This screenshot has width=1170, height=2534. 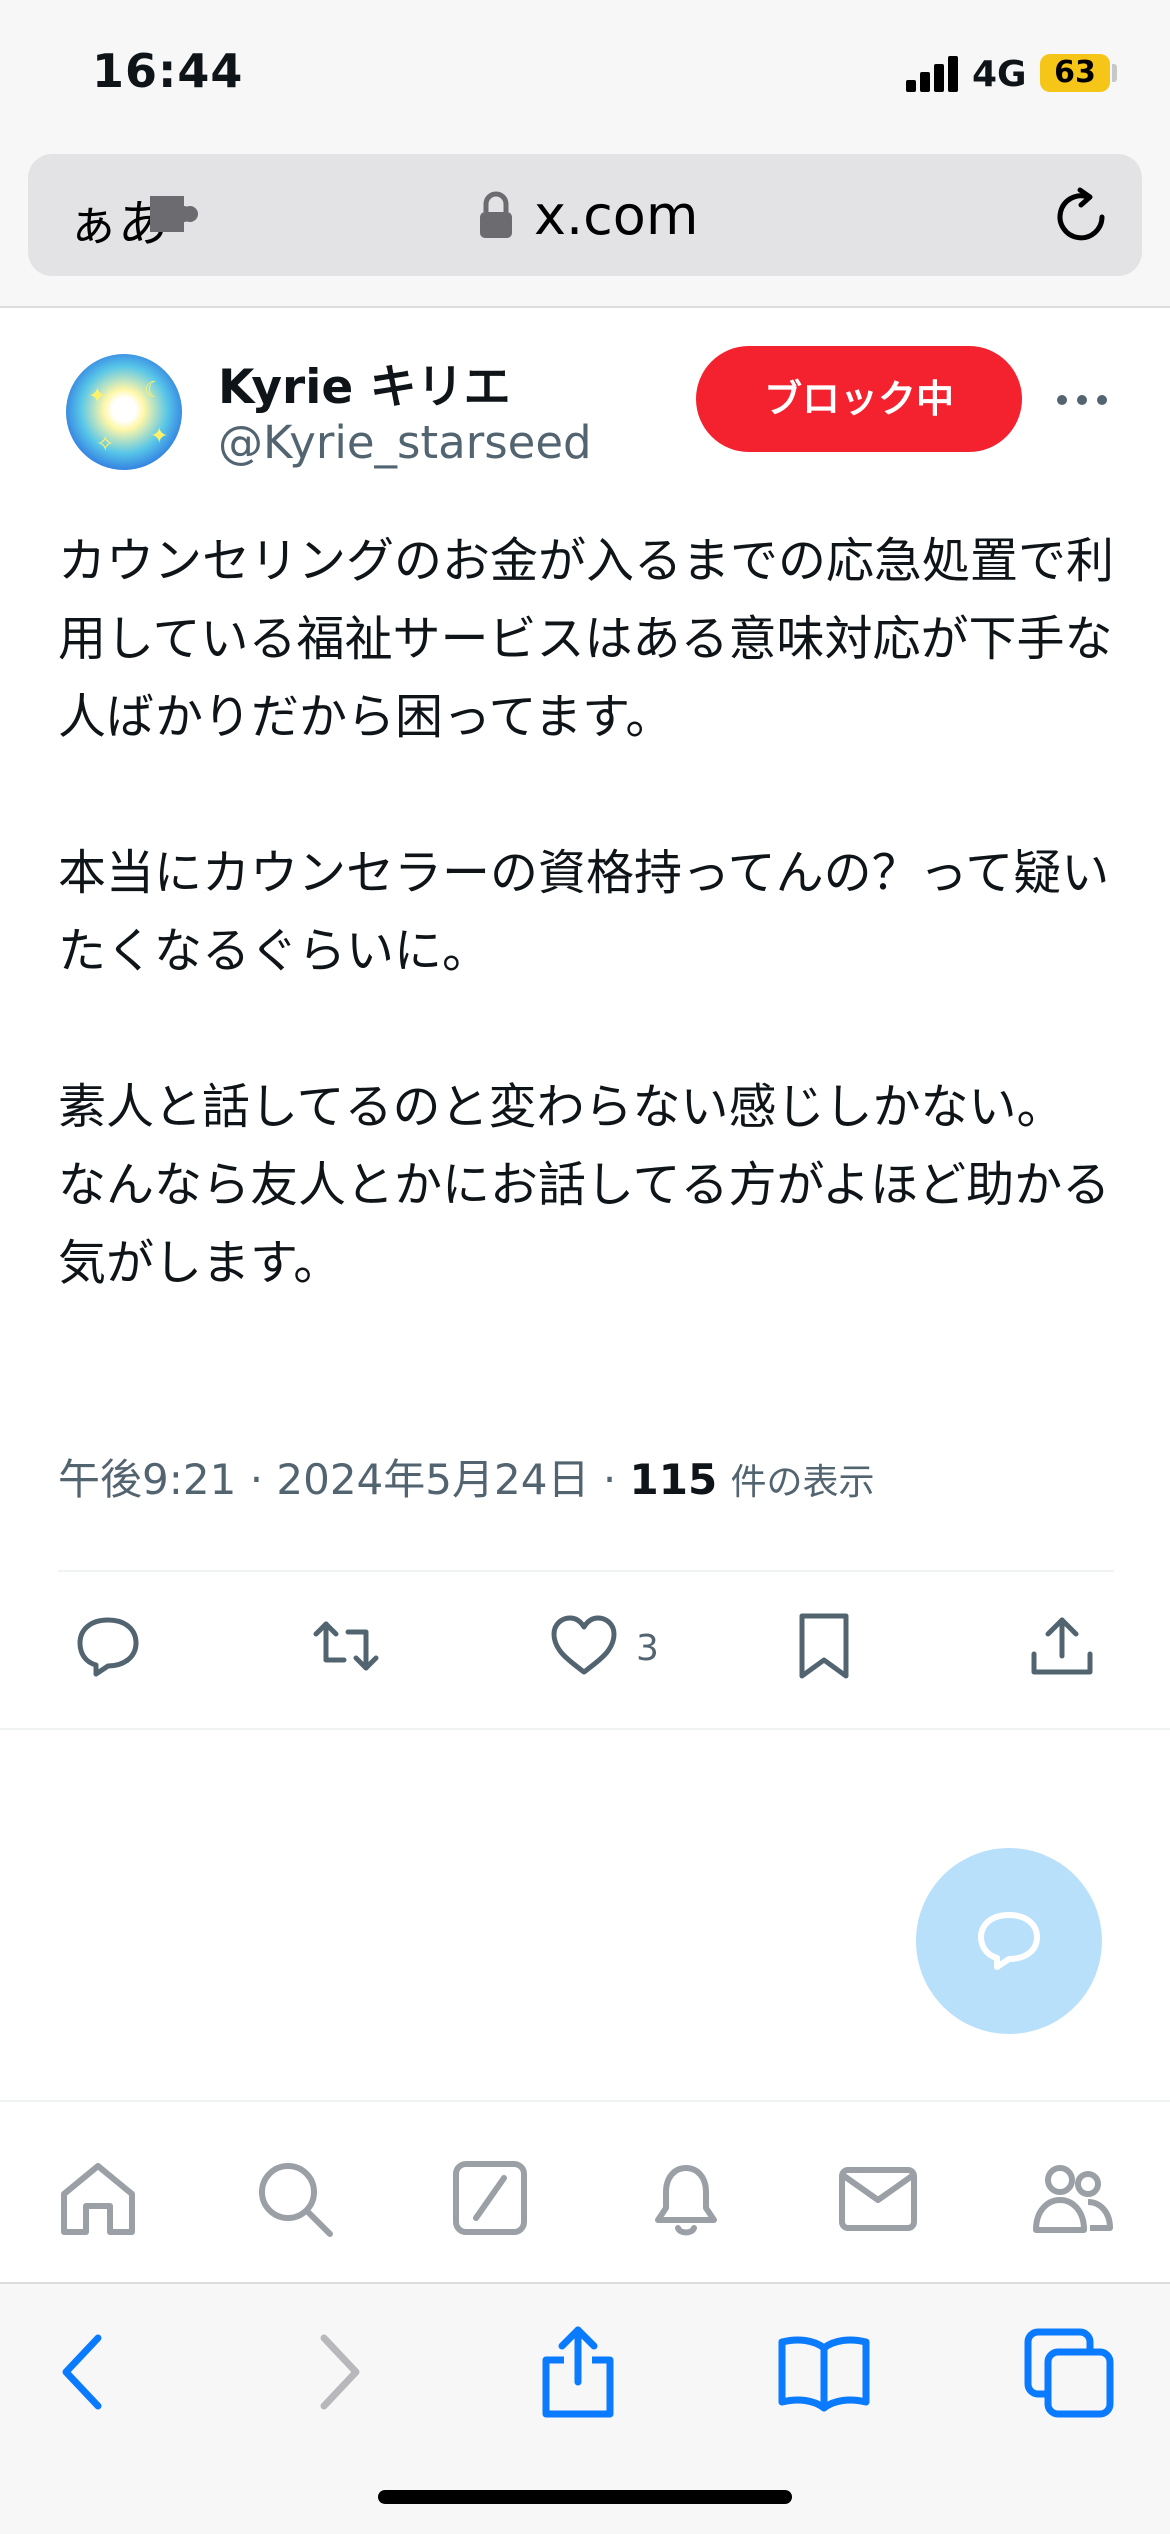 I want to click on communities-icon, so click(x=1072, y=2198).